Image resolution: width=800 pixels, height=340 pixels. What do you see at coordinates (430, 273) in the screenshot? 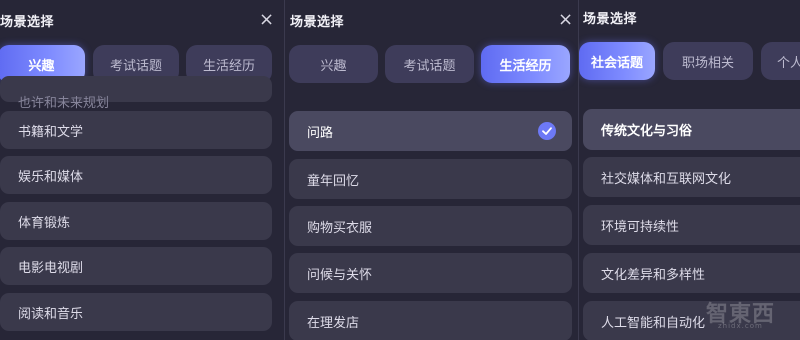
I see `list-item: 问候与关怀` at bounding box center [430, 273].